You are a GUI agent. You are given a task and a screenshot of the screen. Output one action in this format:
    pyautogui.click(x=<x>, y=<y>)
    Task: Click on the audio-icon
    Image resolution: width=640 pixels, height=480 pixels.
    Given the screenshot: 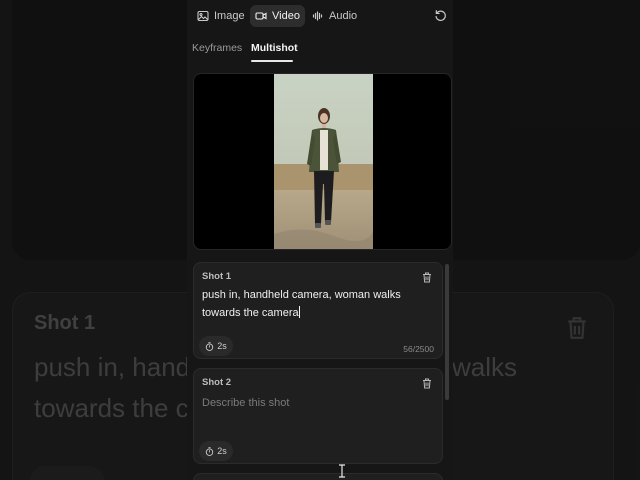 What is the action you would take?
    pyautogui.click(x=317, y=16)
    